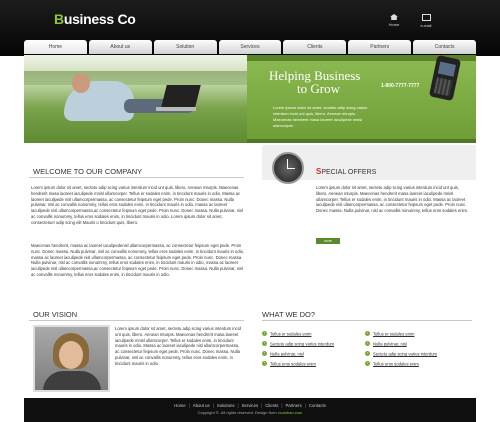 The image size is (500, 422). What do you see at coordinates (201, 405) in the screenshot?
I see `footer-link-about-us: About us` at bounding box center [201, 405].